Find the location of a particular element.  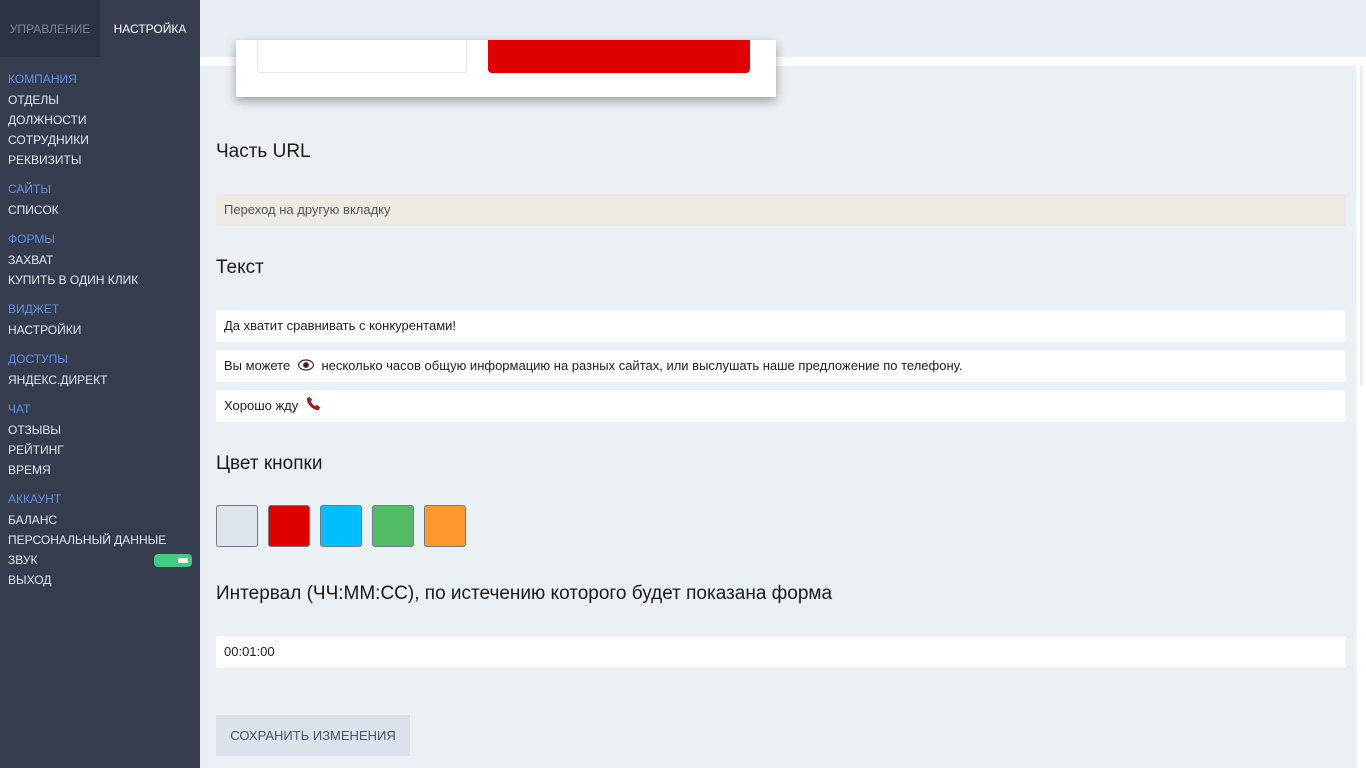

sidebar-item-positions: ДОЛЖНОСТИ is located at coordinates (104, 120).